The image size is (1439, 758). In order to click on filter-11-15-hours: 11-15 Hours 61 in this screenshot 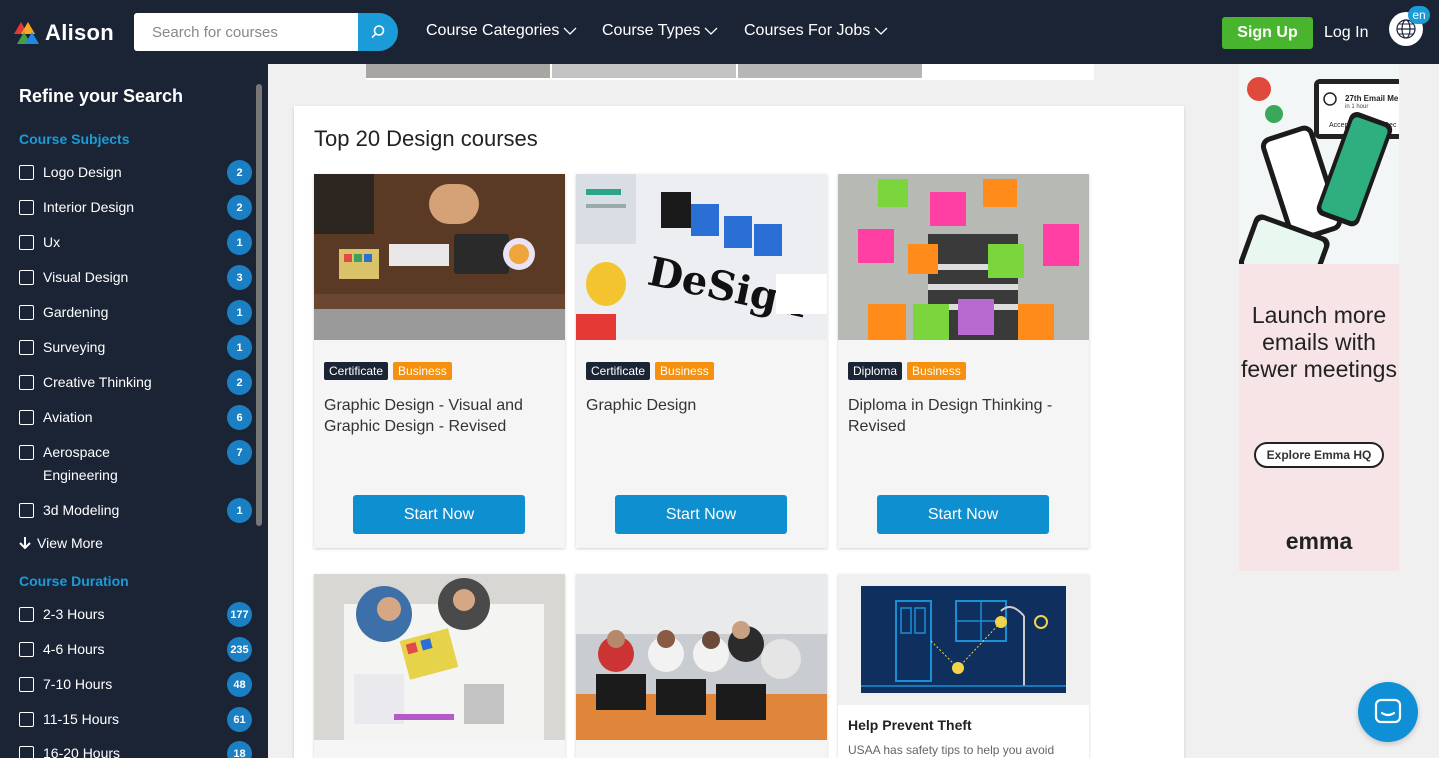, I will do `click(135, 719)`.